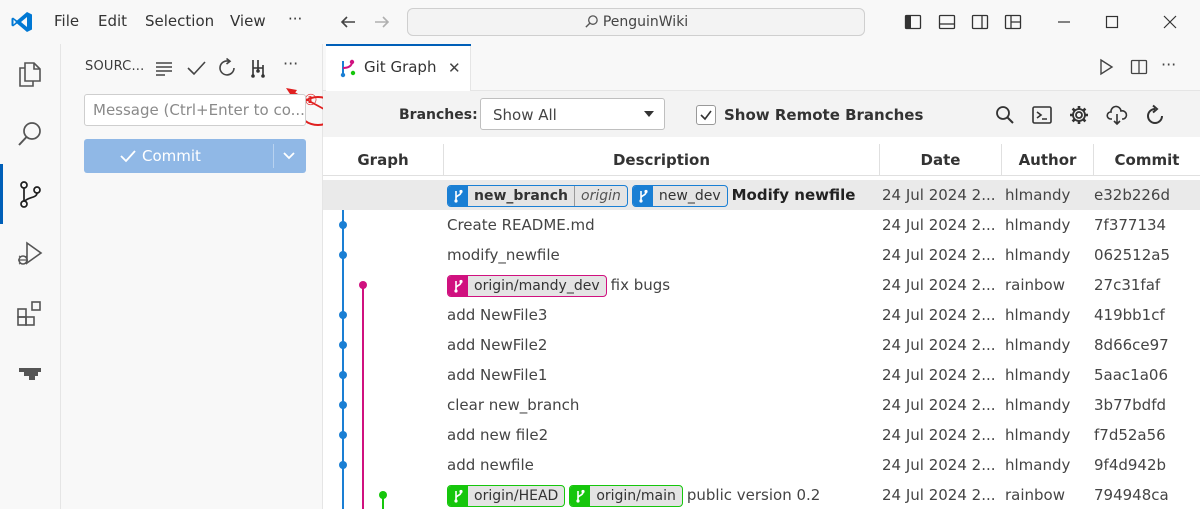  What do you see at coordinates (1130, 465) in the screenshot?
I see `commit-hash: 9f4d942b` at bounding box center [1130, 465].